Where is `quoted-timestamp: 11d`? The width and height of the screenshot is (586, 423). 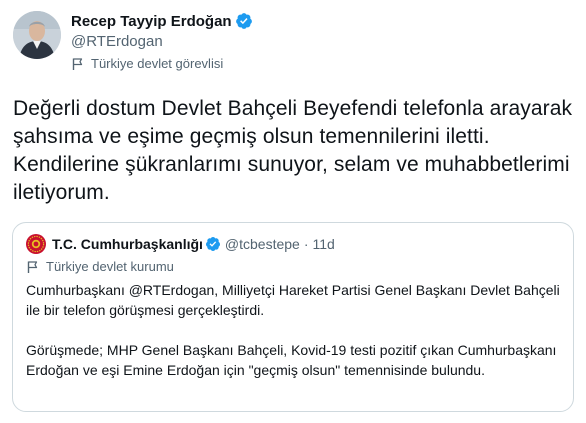
quoted-timestamp: 11d is located at coordinates (324, 244).